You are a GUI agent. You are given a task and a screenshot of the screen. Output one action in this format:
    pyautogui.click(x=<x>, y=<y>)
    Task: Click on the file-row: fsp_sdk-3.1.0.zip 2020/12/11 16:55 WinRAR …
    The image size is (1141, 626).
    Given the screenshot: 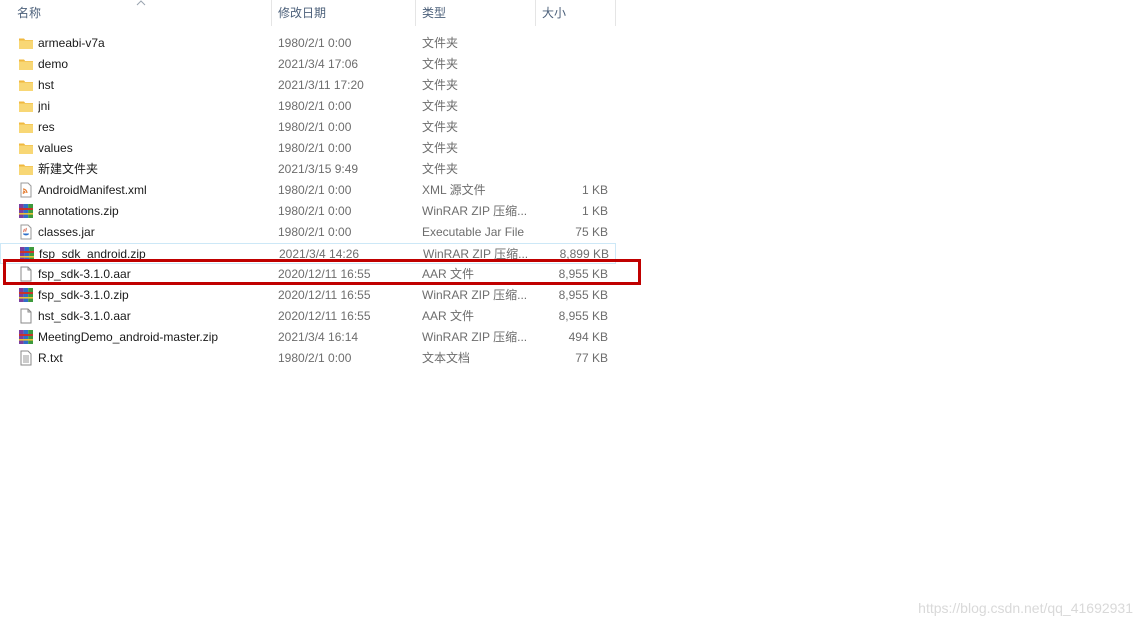 What is the action you would take?
    pyautogui.click(x=308, y=295)
    